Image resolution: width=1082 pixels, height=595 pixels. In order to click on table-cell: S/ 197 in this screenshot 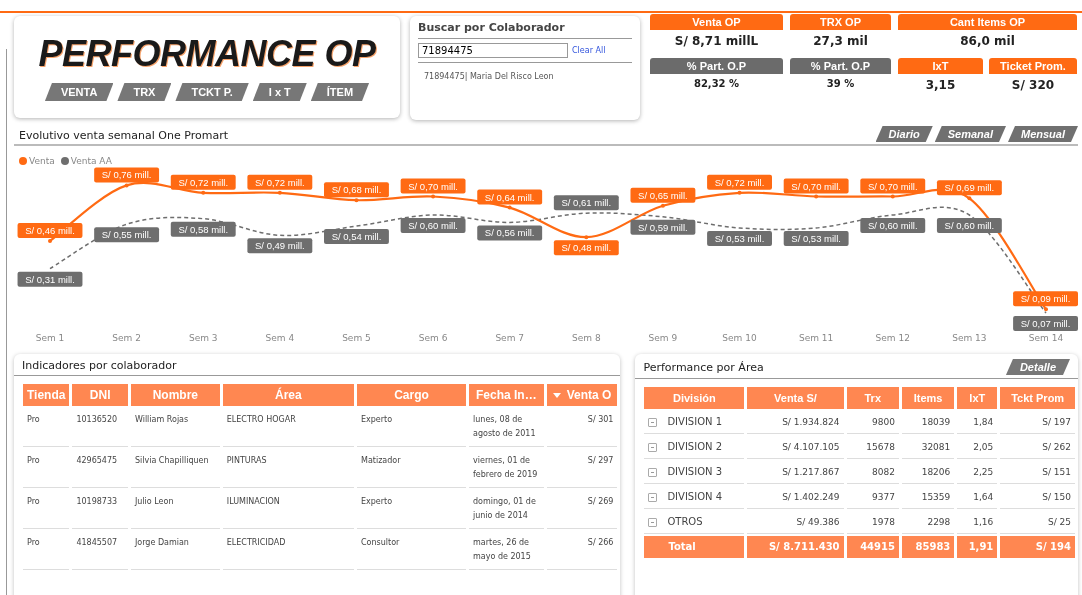, I will do `click(1037, 422)`.